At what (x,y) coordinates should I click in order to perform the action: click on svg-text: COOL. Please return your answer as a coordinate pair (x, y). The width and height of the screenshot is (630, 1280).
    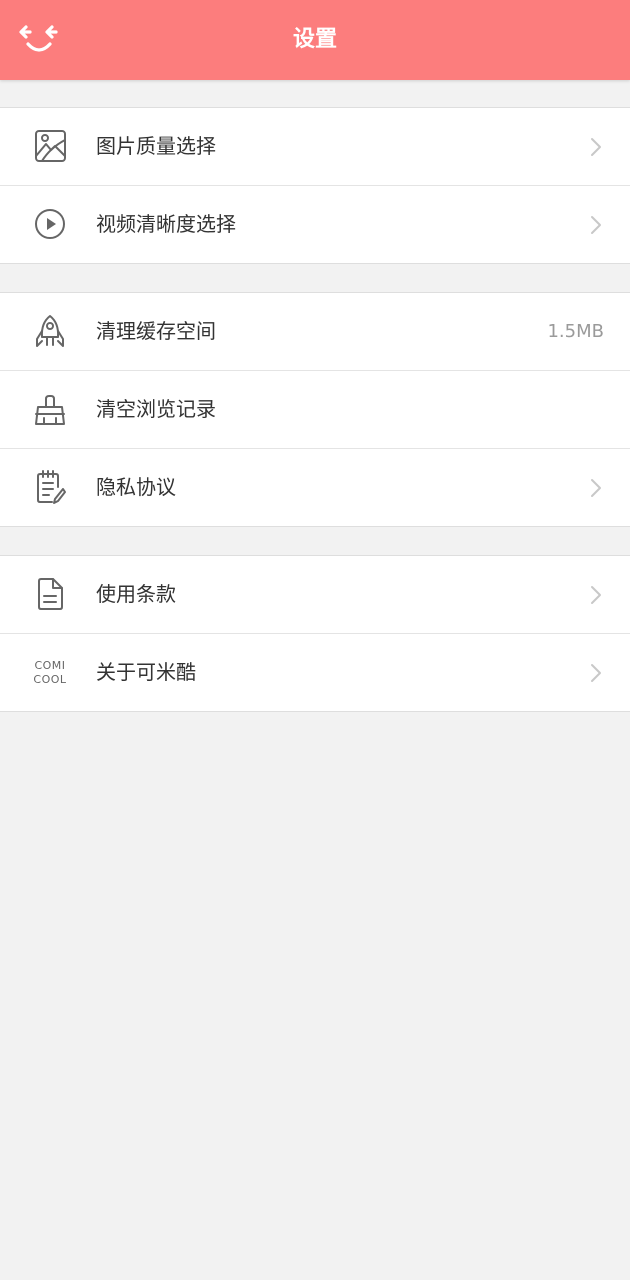
    Looking at the image, I should click on (49, 679).